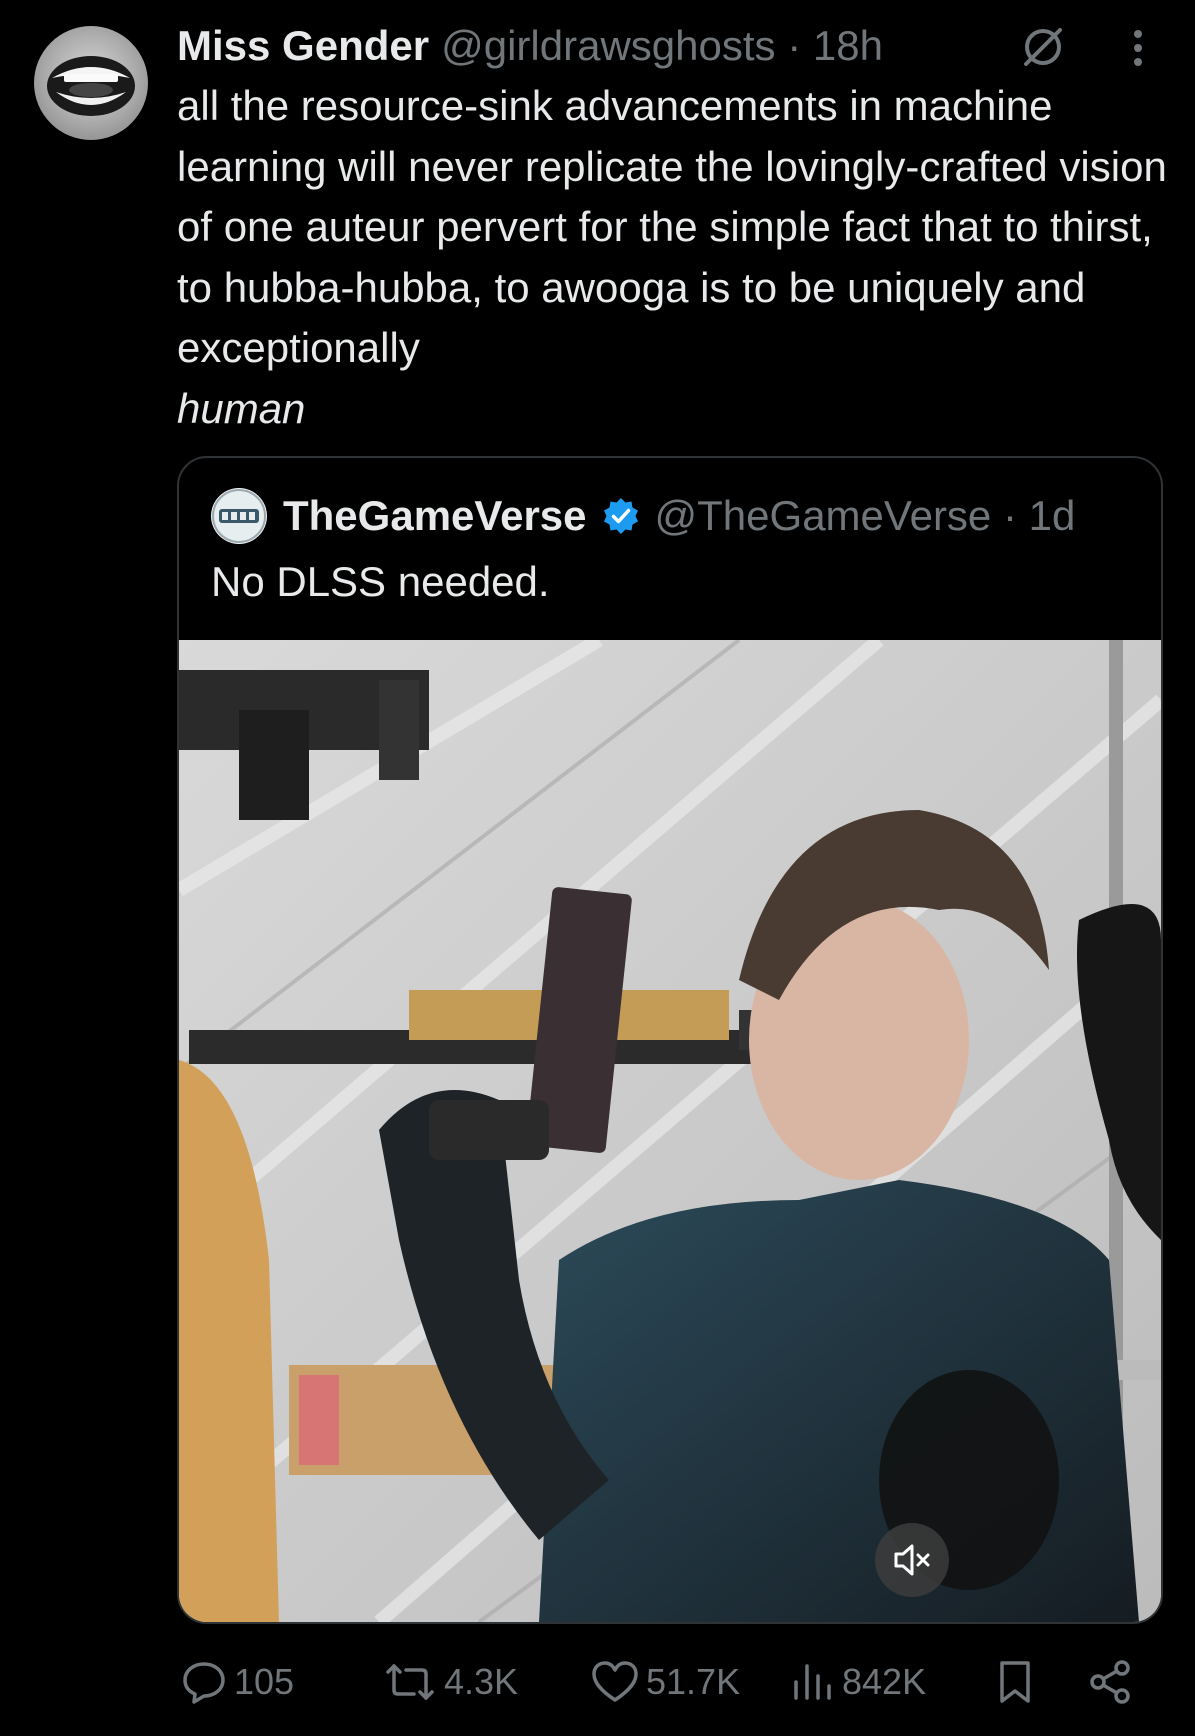 This screenshot has height=1736, width=1195. I want to click on repost-icon, so click(410, 1682).